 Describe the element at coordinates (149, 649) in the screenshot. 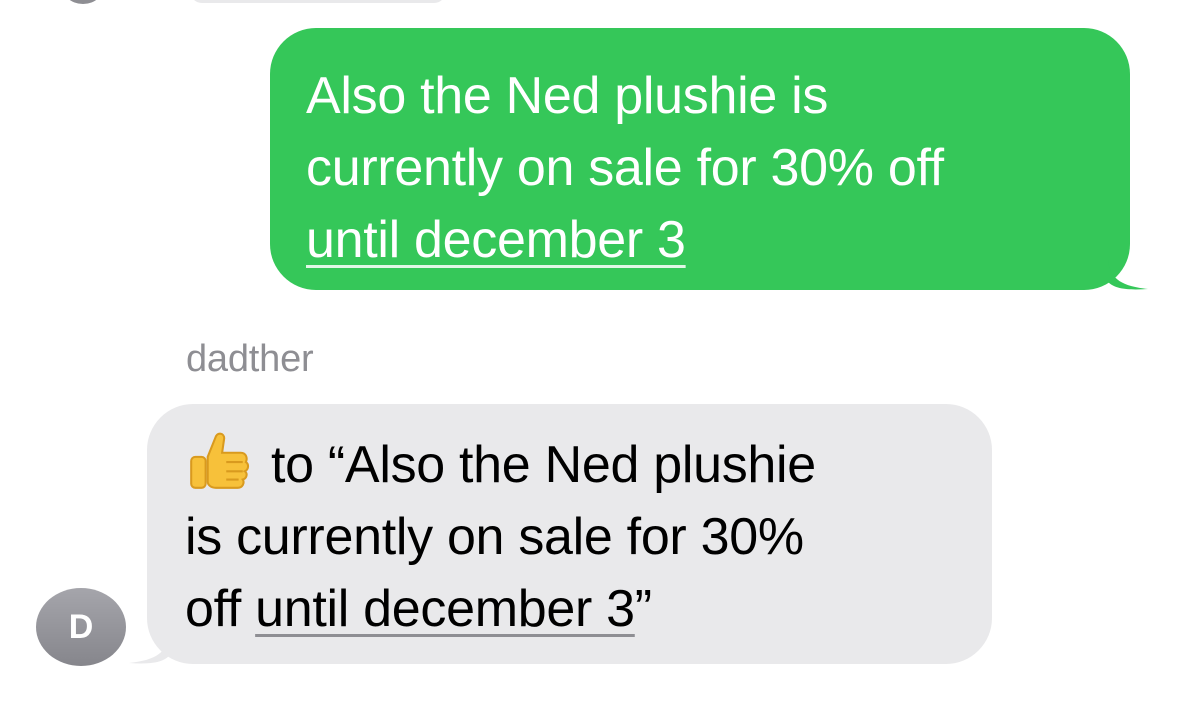

I see `received-bubble-tail` at that location.